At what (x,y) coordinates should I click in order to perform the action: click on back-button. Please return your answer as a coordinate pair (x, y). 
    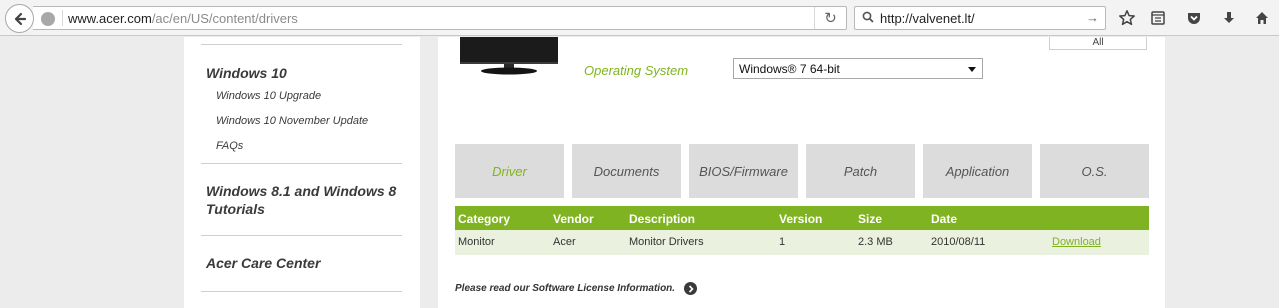
    Looking at the image, I should click on (19, 18).